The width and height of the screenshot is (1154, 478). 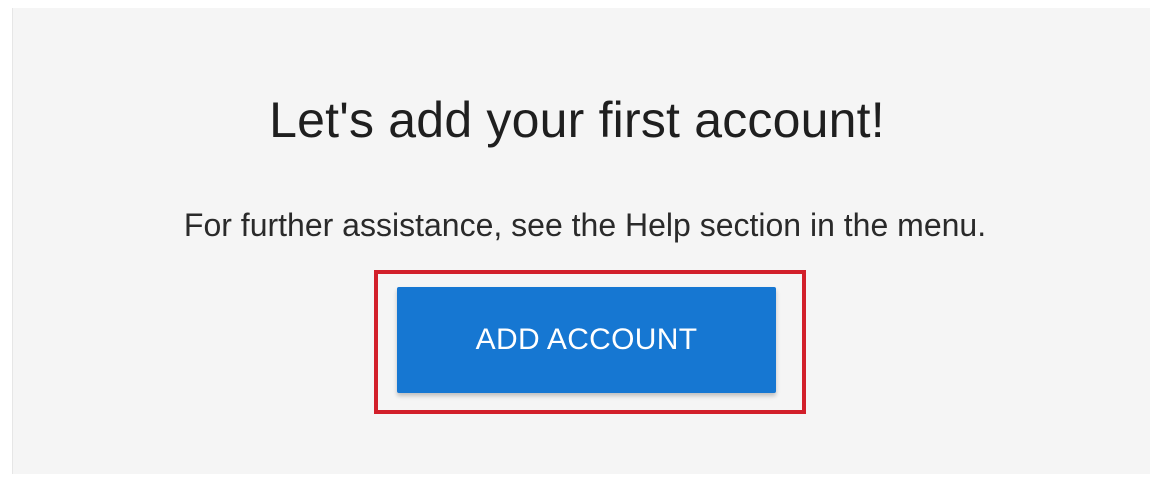 I want to click on add-account-button: ADD ACCOUNT, so click(x=586, y=340).